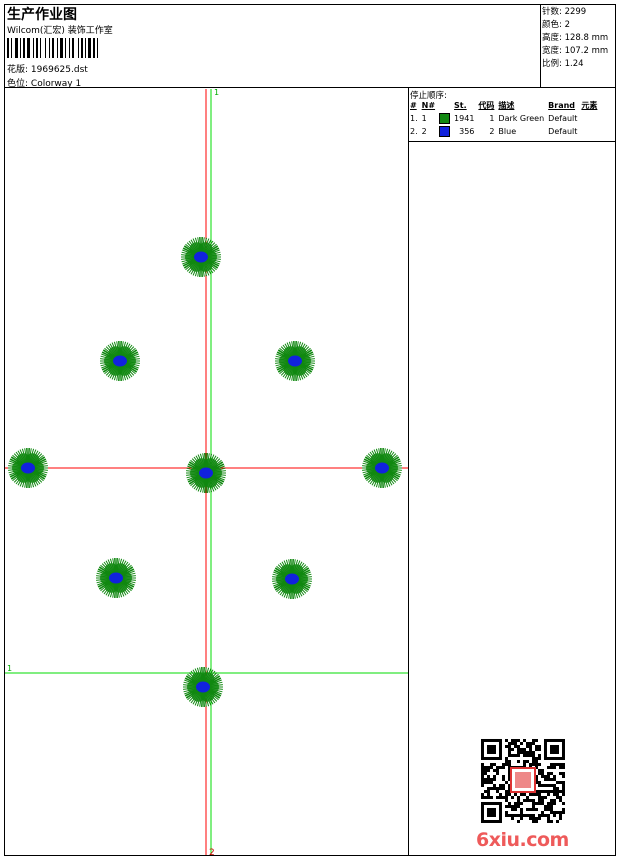  I want to click on pattern-value: 1969625.dst, so click(59, 70).